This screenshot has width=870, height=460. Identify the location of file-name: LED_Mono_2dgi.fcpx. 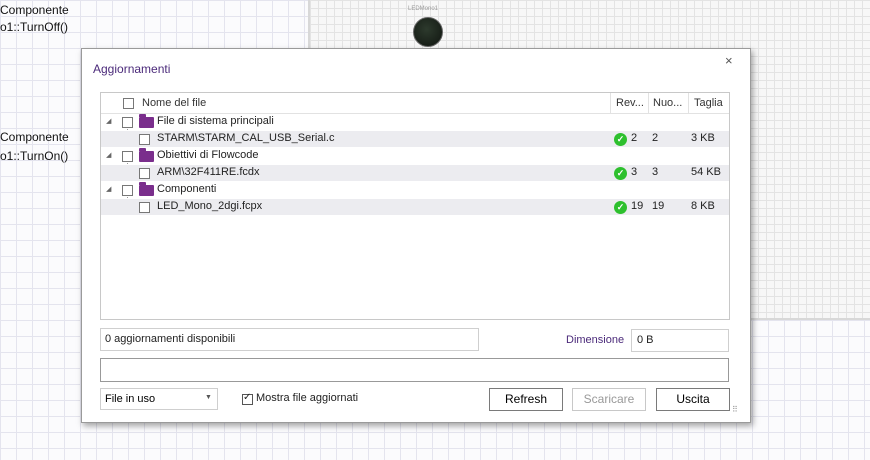
(210, 206).